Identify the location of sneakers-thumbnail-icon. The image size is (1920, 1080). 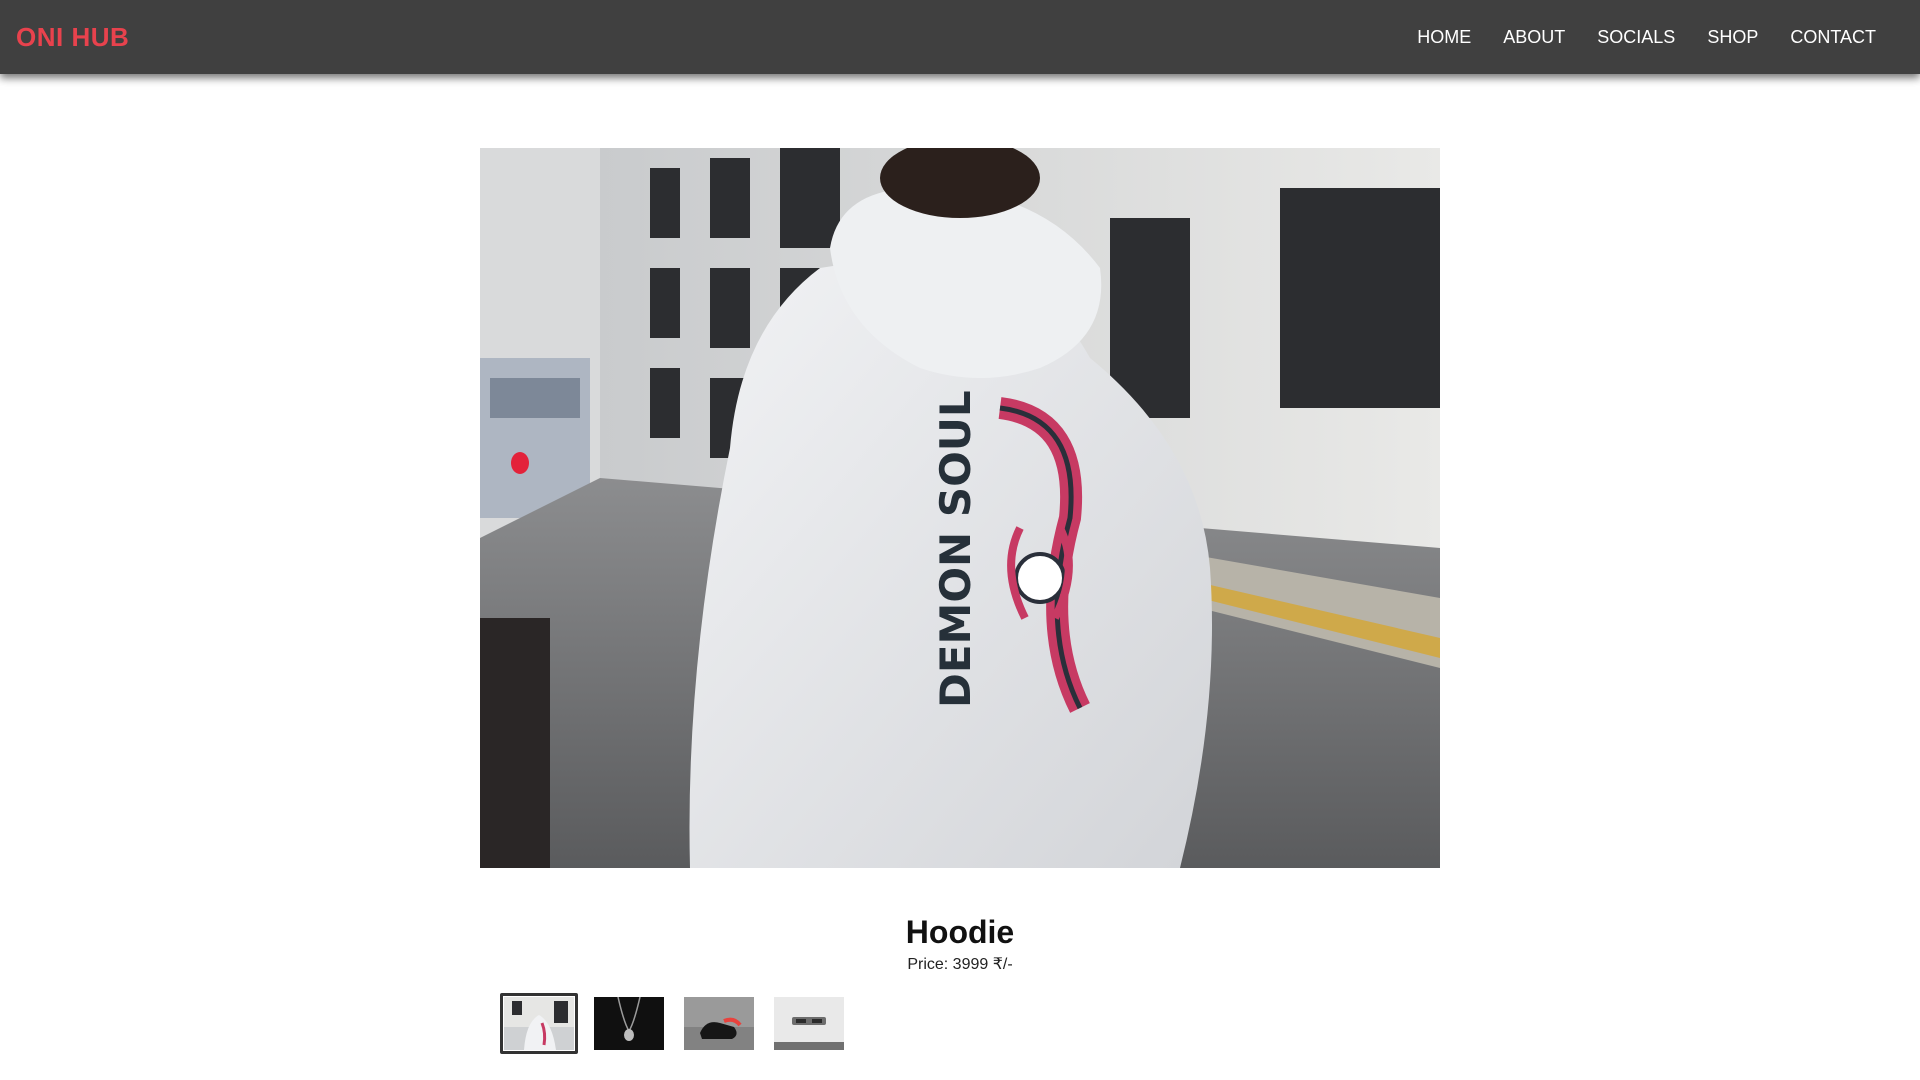
(719, 1023).